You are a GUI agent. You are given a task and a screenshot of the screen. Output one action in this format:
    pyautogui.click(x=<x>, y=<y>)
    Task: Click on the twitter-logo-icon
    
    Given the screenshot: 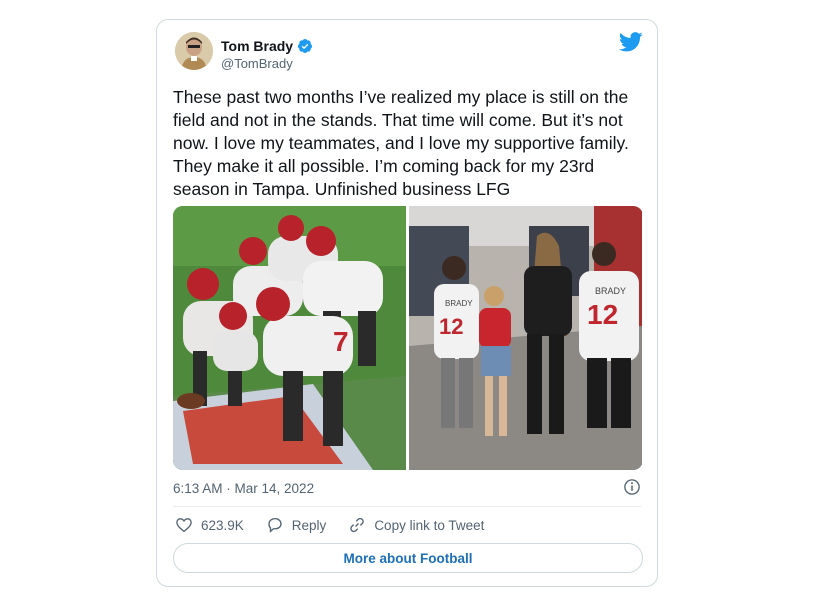 What is the action you would take?
    pyautogui.click(x=631, y=42)
    